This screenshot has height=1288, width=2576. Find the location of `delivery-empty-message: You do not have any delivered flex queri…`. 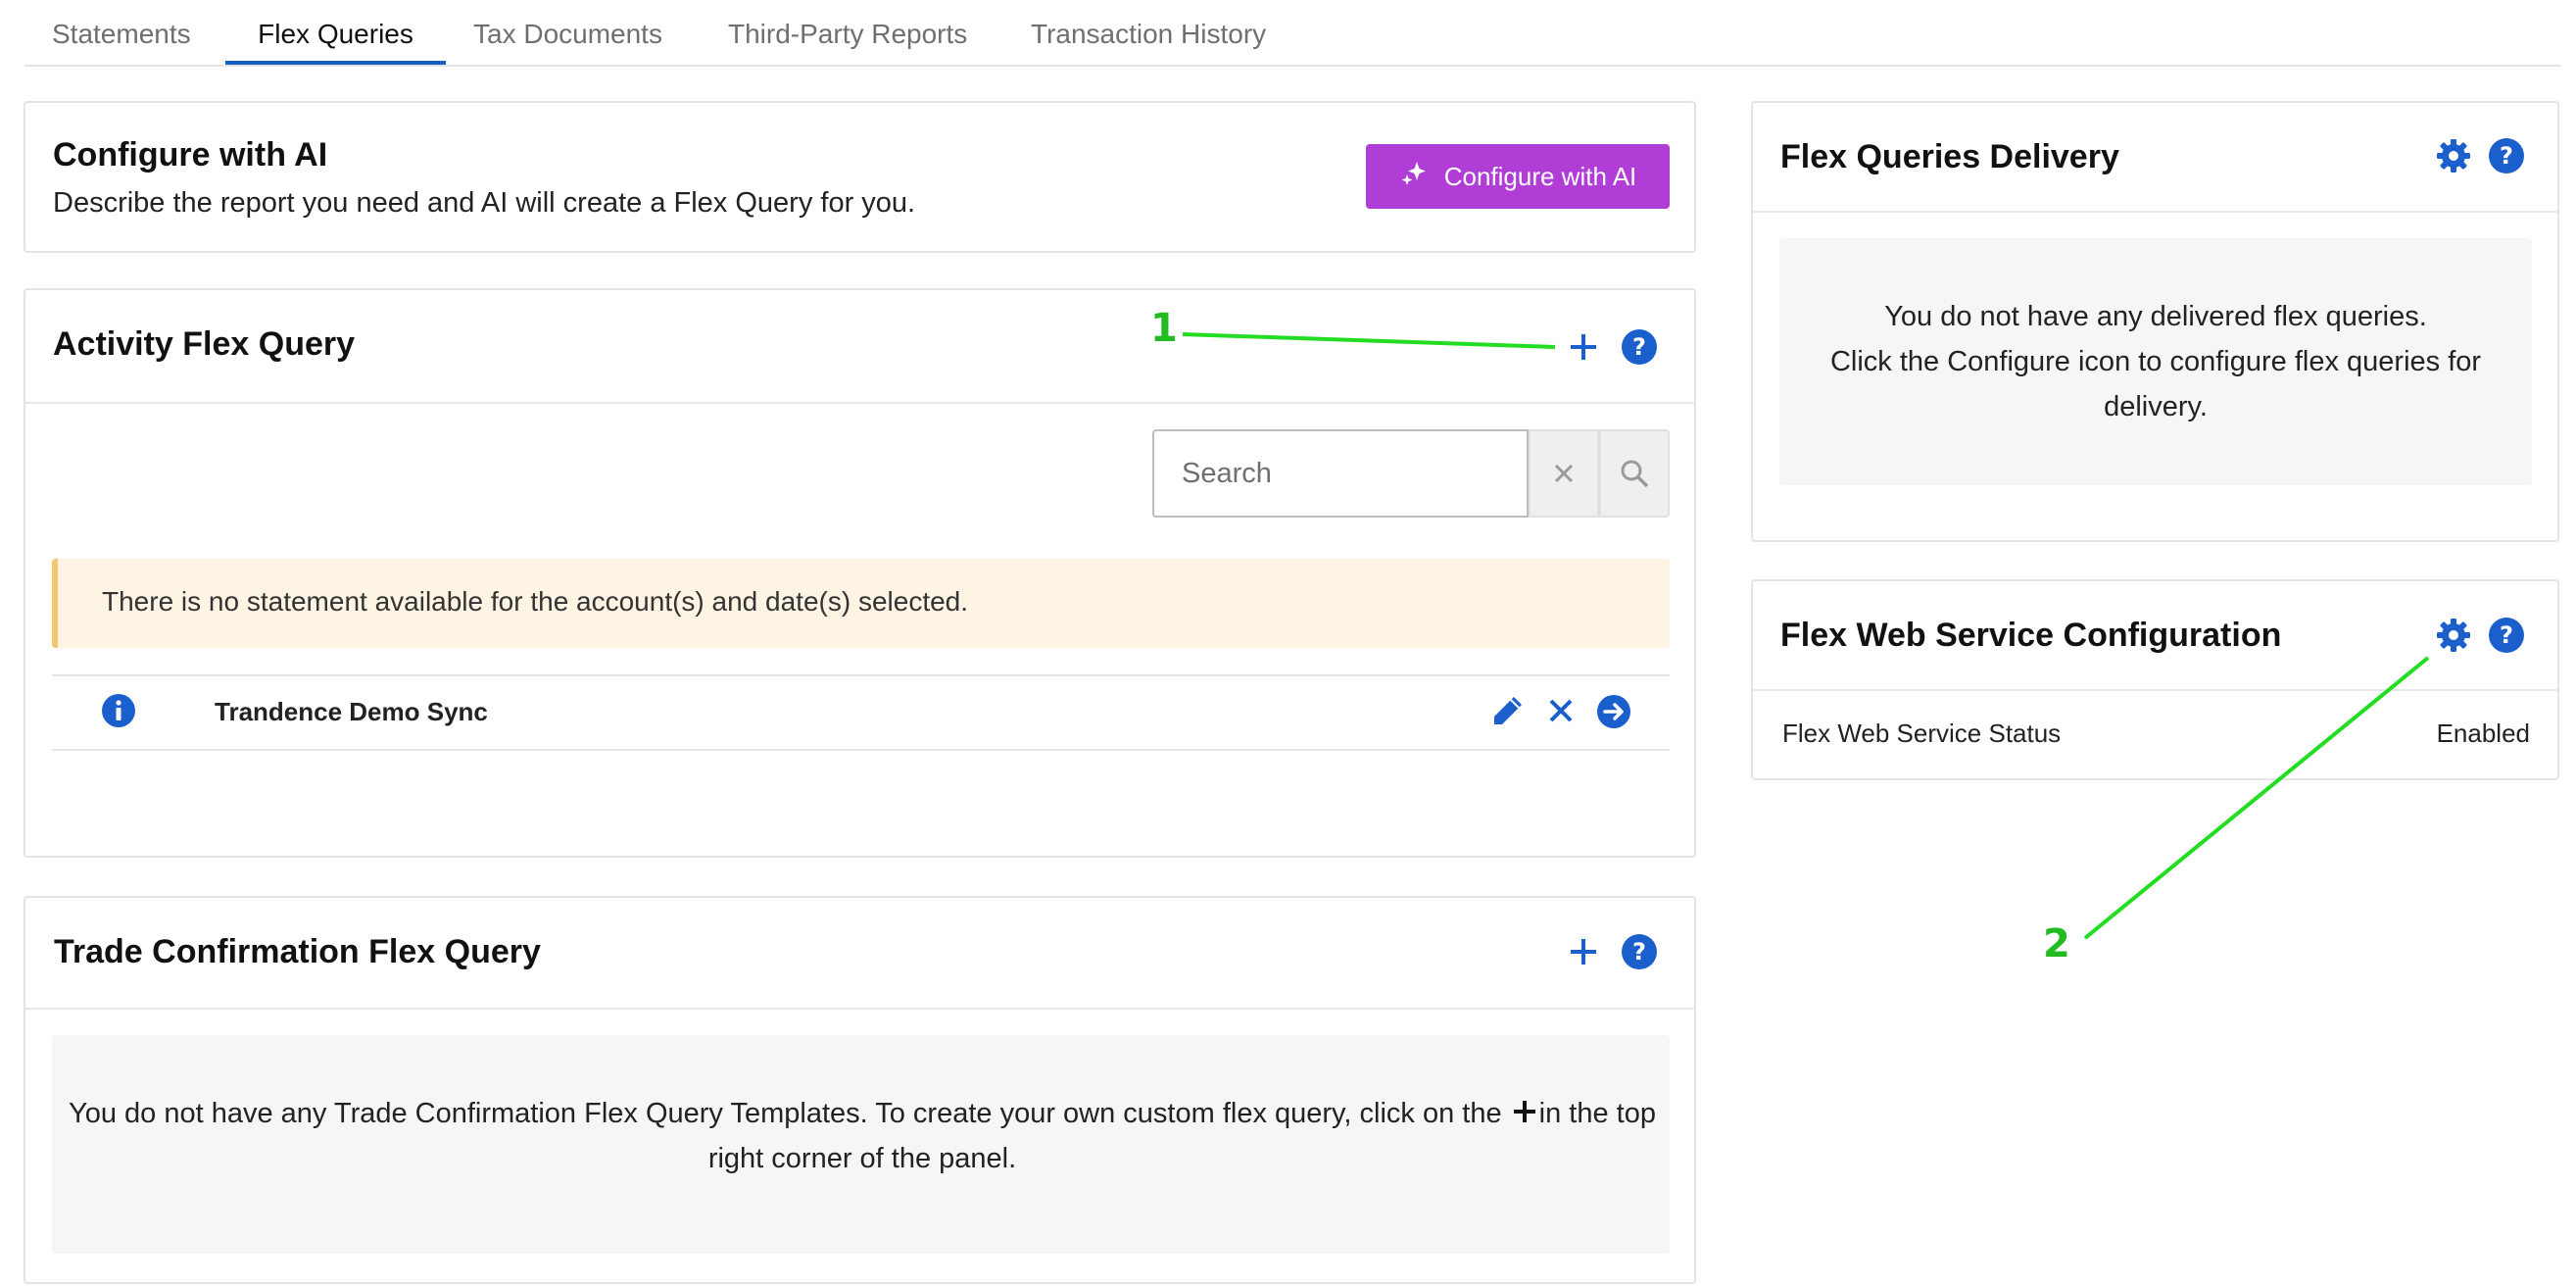

delivery-empty-message: You do not have any delivered flex queri… is located at coordinates (2155, 361).